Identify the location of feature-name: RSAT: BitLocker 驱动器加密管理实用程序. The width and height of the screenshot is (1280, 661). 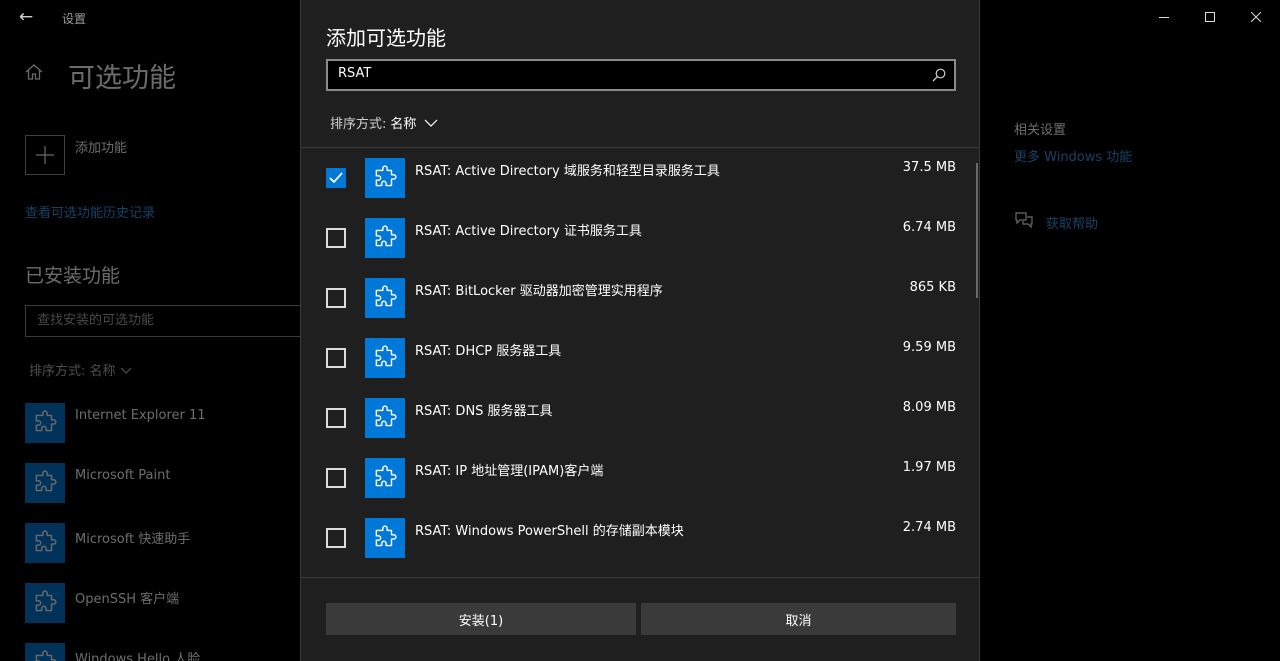
(539, 291).